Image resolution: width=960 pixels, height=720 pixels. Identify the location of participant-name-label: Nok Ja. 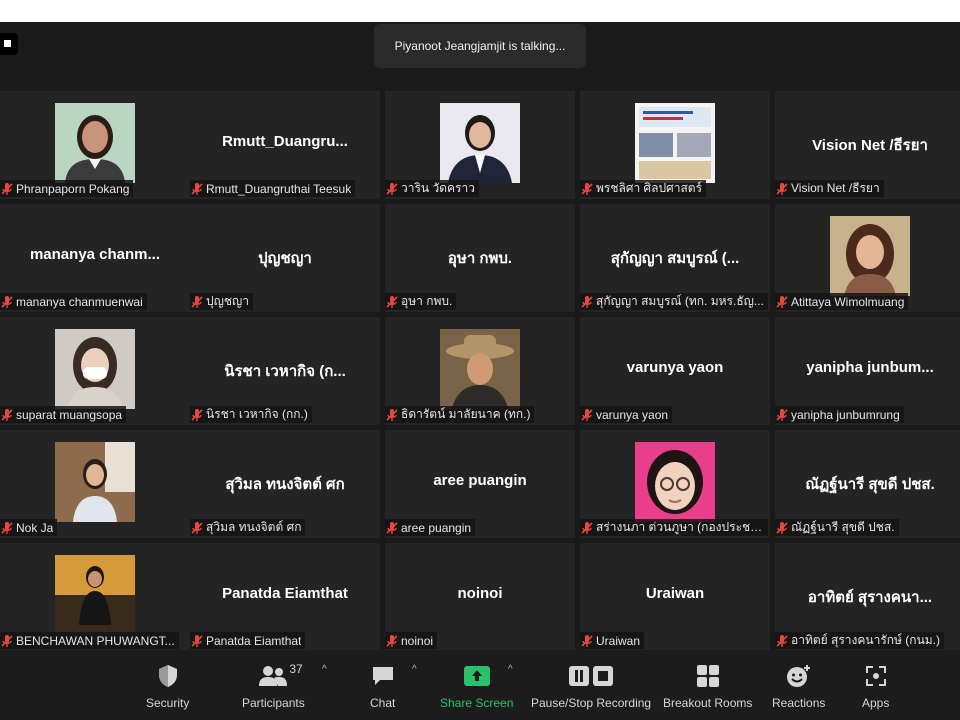
(29, 527).